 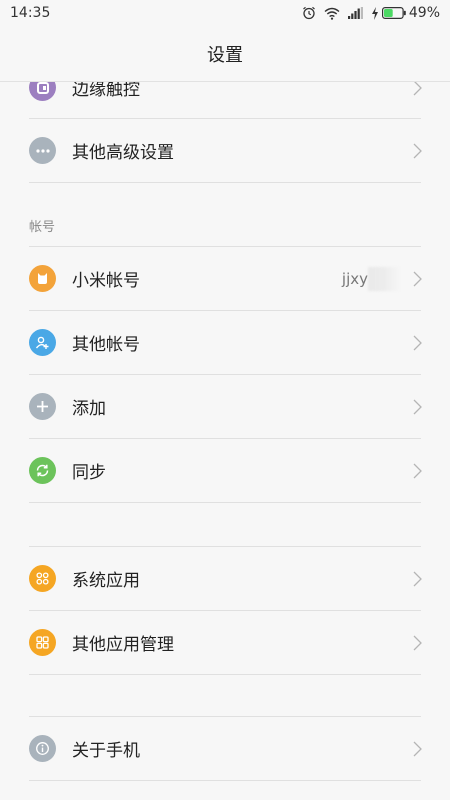 I want to click on page-title-bar: 设置, so click(x=225, y=54).